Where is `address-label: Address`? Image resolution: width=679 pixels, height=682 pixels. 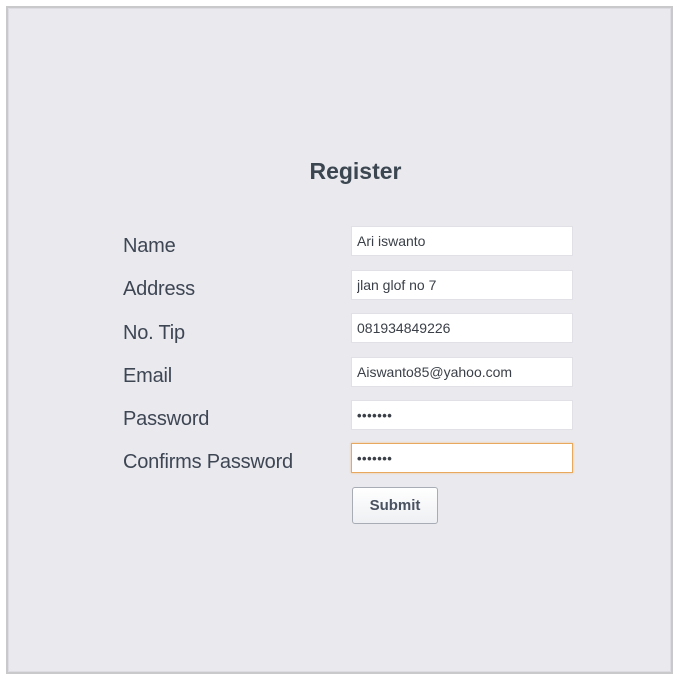
address-label: Address is located at coordinates (159, 289).